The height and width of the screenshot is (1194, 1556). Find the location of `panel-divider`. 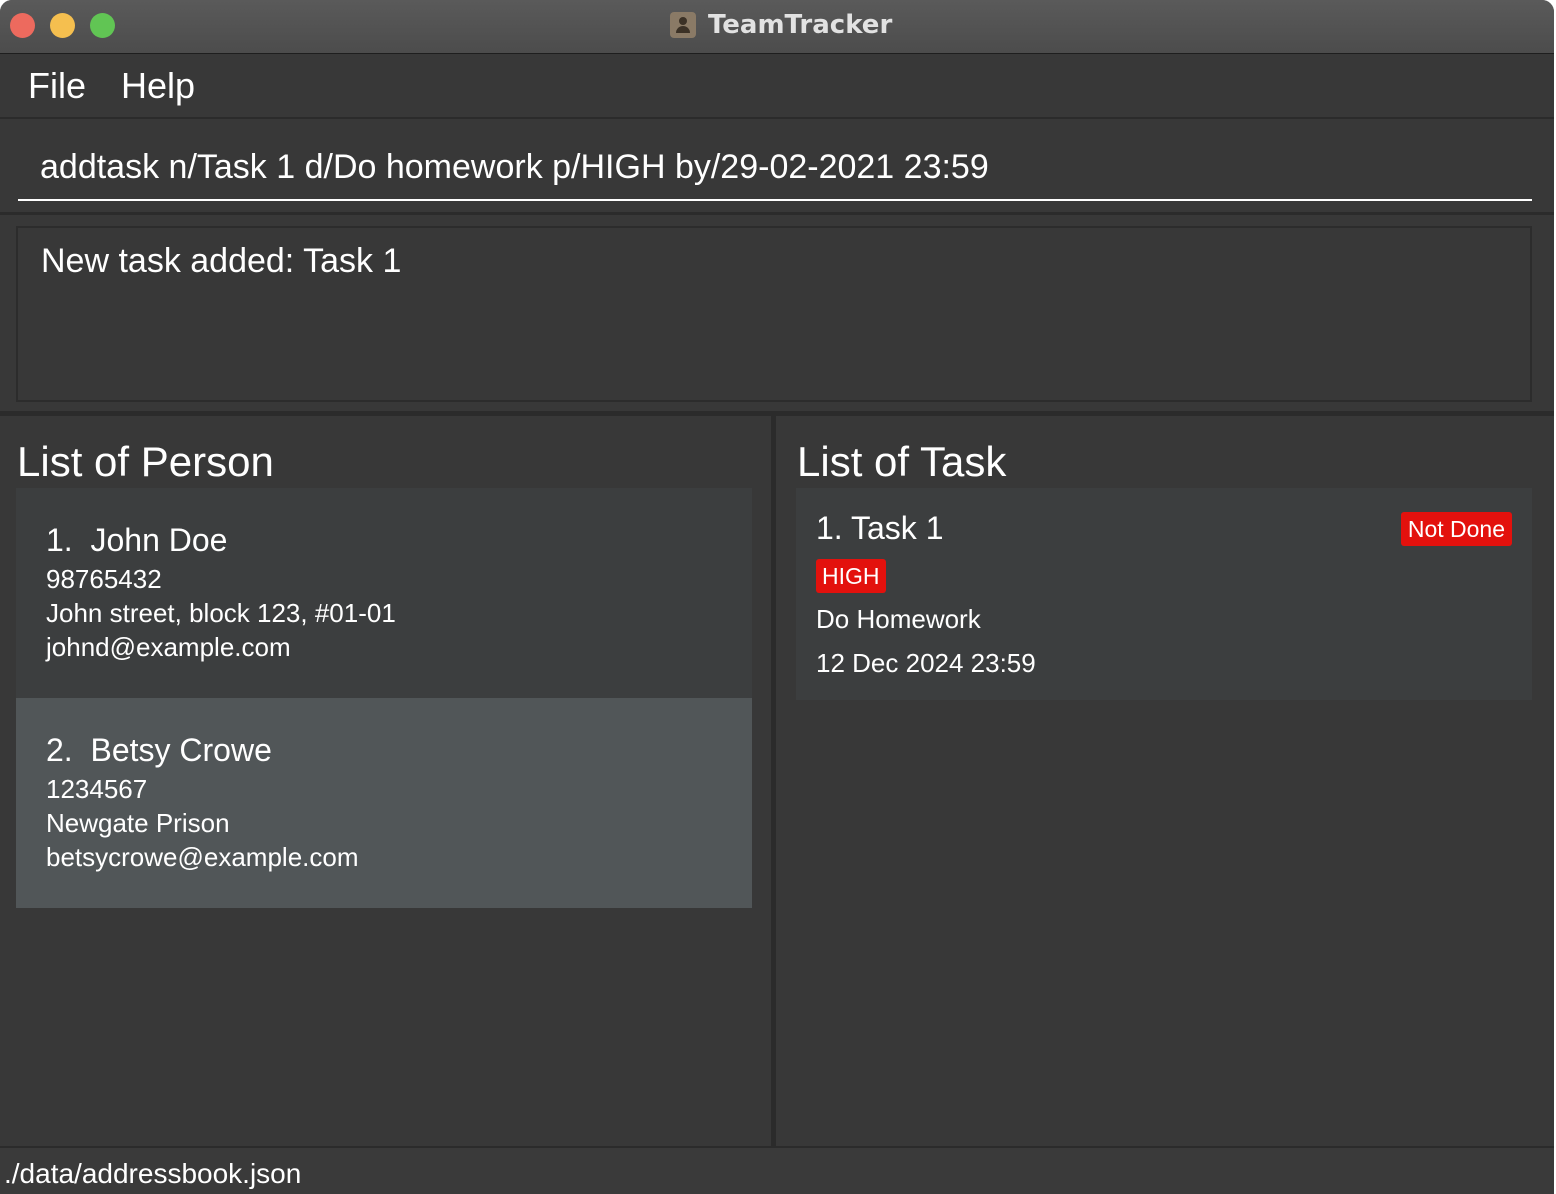

panel-divider is located at coordinates (773, 781).